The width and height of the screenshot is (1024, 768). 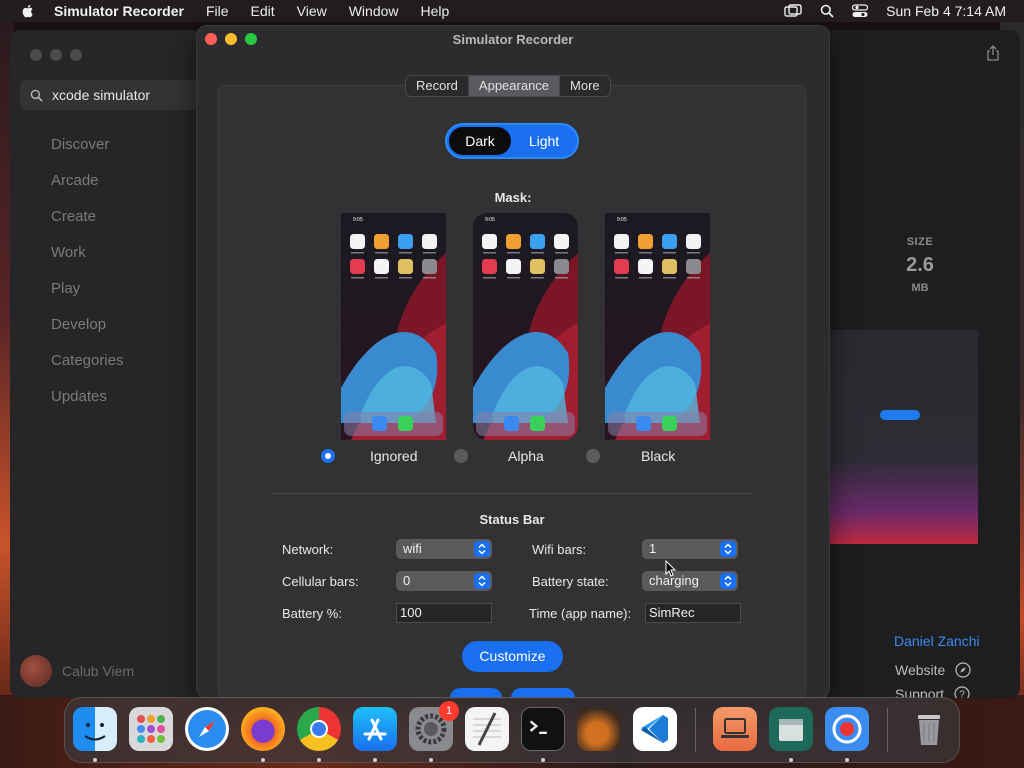 I want to click on customize-button: Customize, so click(x=512, y=656).